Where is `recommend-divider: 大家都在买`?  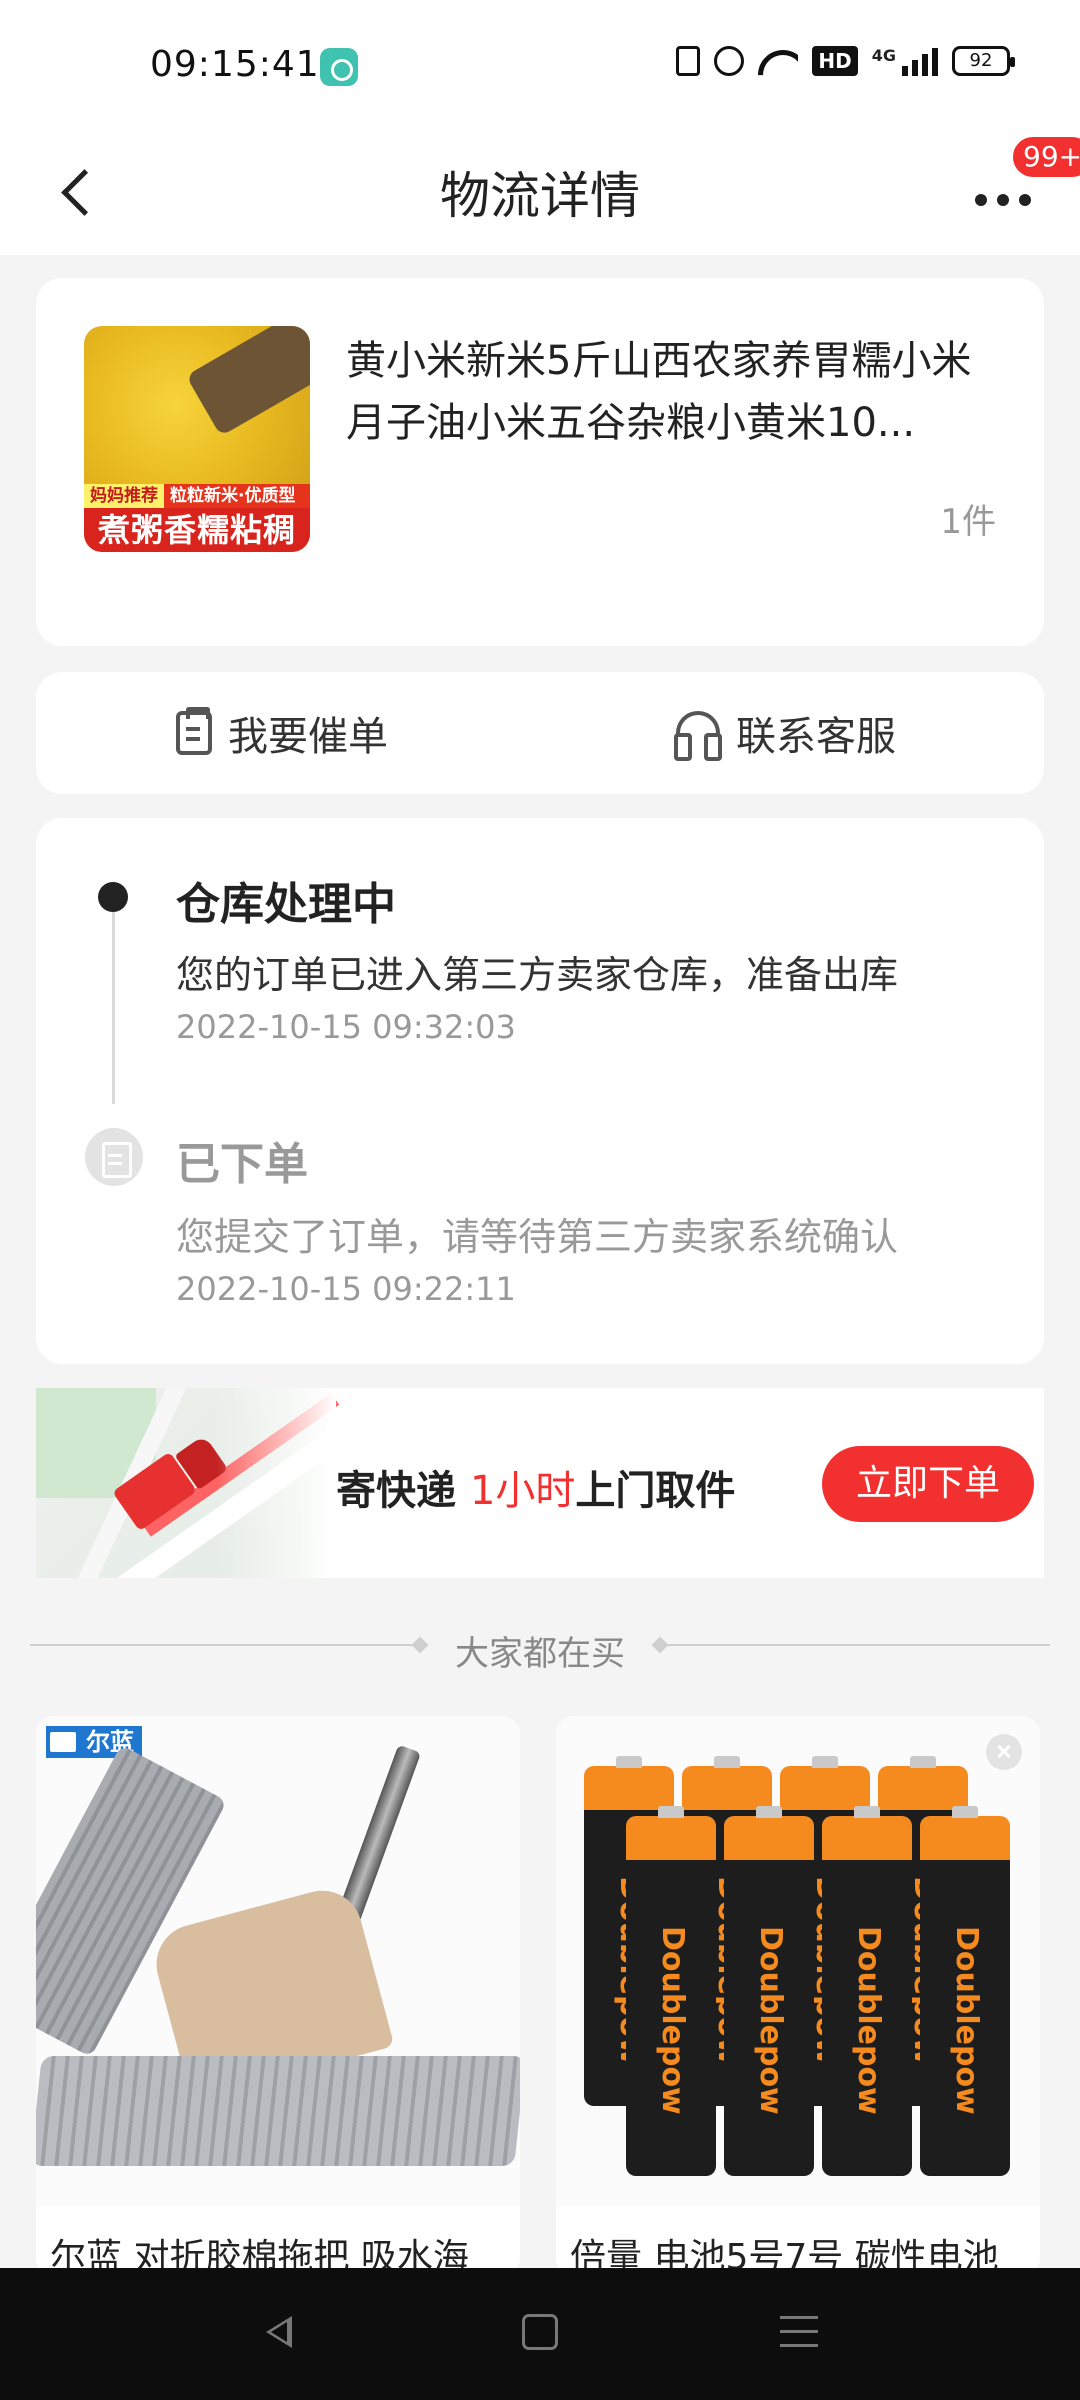 recommend-divider: 大家都在买 is located at coordinates (540, 1647).